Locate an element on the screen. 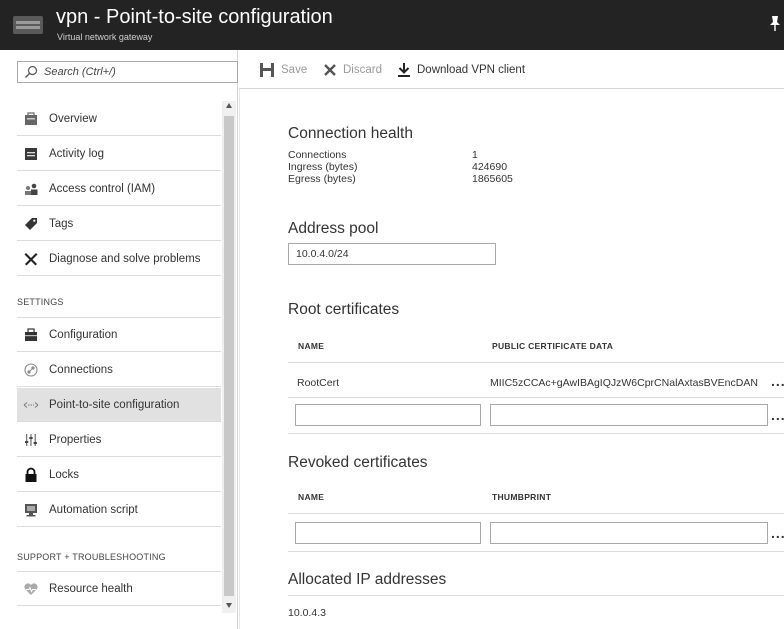 This screenshot has width=784, height=629. column-header-public-certificate-data: PUBLIC CERTIFICATE DATA is located at coordinates (553, 346).